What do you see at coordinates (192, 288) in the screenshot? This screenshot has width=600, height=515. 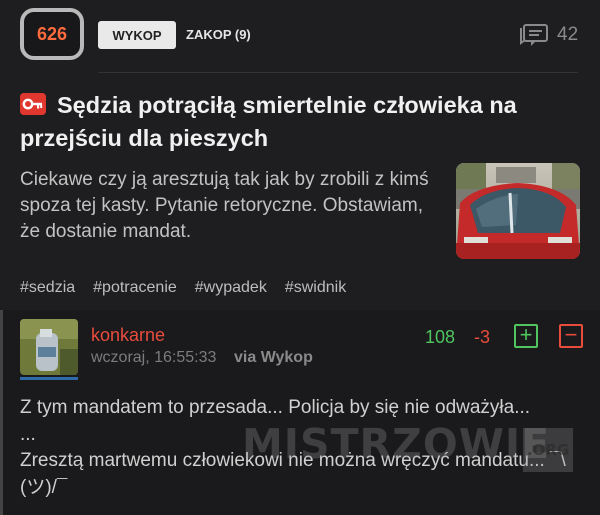 I see `tag-list: #sedzia #potracenie #wypadek #swidnik` at bounding box center [192, 288].